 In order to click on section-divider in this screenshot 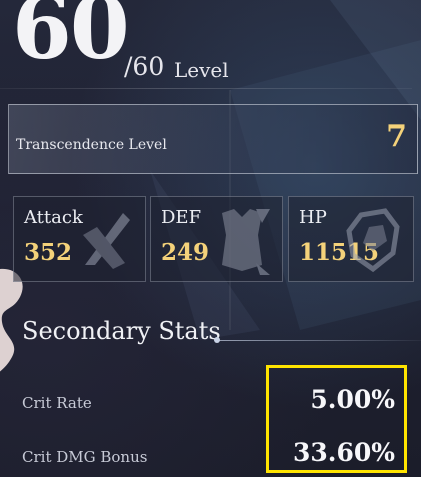, I will do `click(319, 340)`.